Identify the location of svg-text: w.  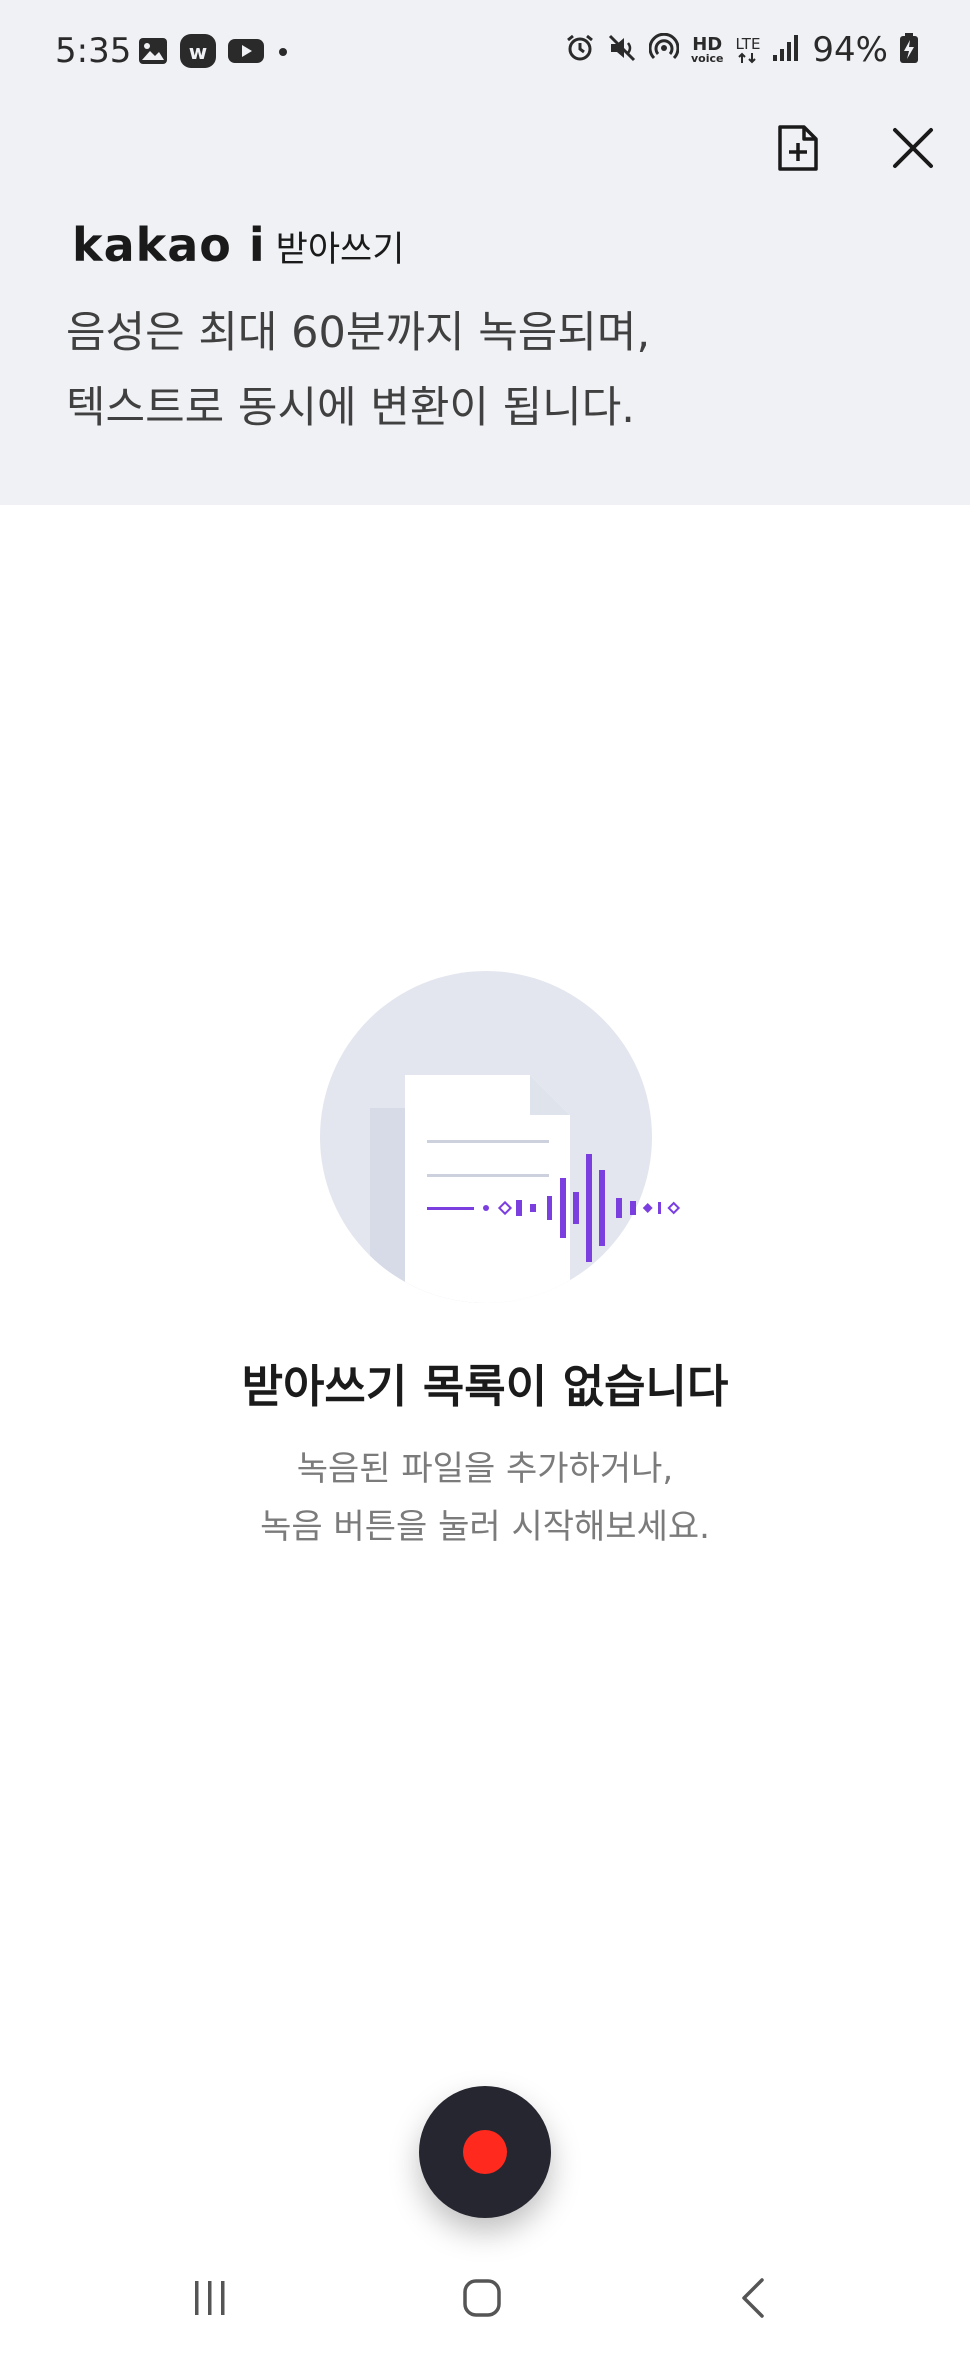
(198, 52).